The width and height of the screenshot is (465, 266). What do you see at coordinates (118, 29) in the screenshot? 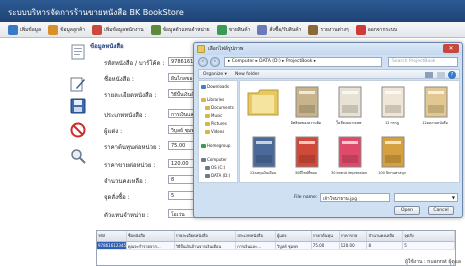
I see `menu-item: เพิ่มข้อมูลพนักงาน` at bounding box center [118, 29].